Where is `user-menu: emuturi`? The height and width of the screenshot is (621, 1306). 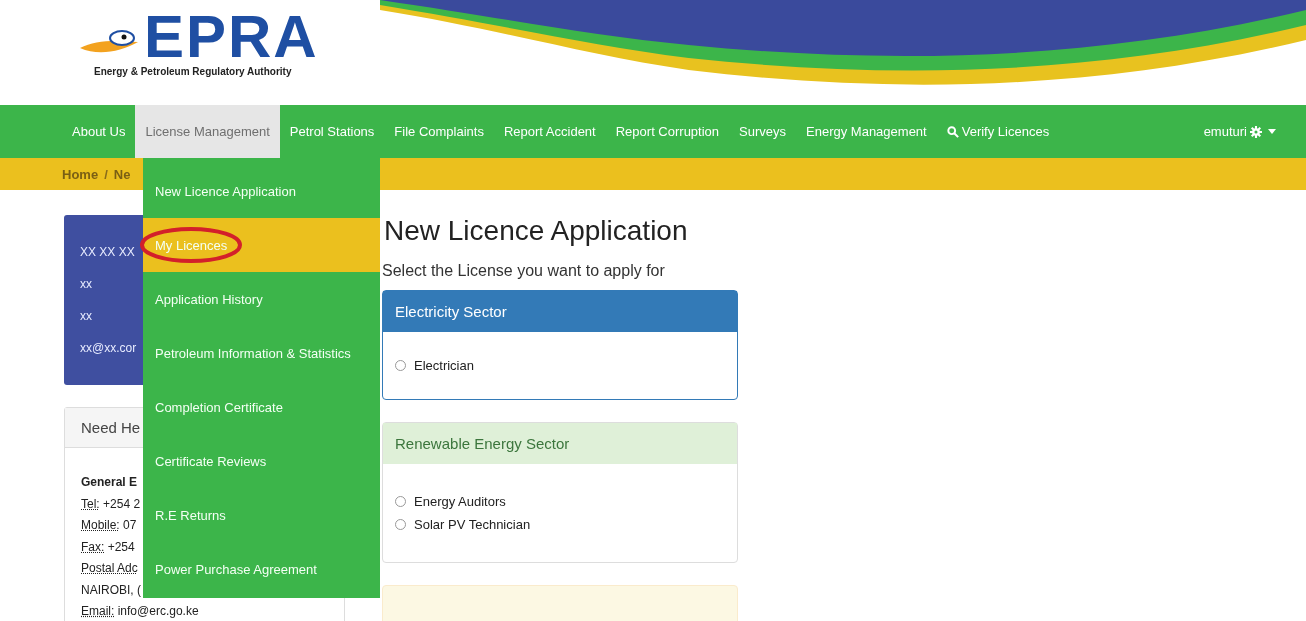
user-menu: emuturi is located at coordinates (1239, 131).